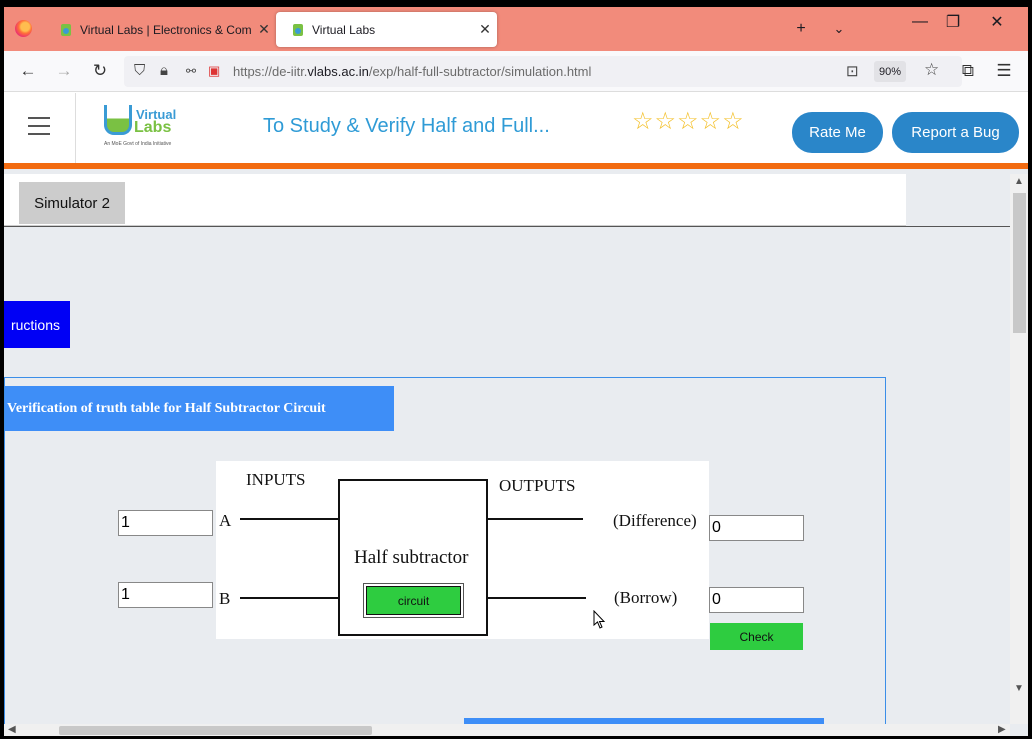  I want to click on tab-virtual-labs: Virtual Labs ✕, so click(386, 29).